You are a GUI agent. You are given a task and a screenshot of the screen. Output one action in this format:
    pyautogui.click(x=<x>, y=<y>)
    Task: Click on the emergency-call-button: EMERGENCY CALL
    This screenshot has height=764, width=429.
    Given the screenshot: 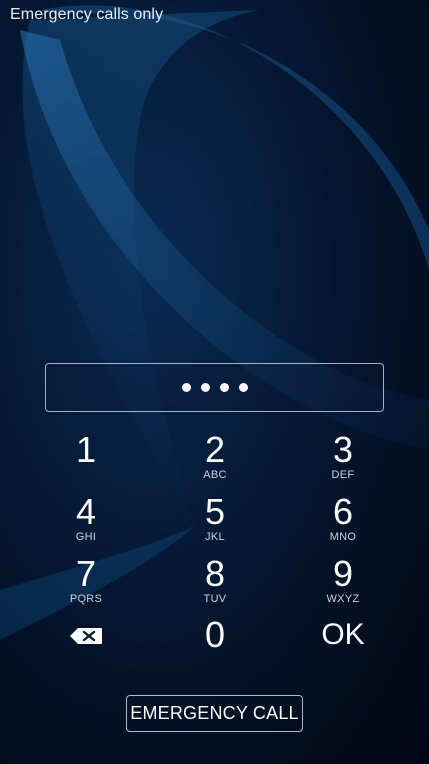 What is the action you would take?
    pyautogui.click(x=214, y=713)
    